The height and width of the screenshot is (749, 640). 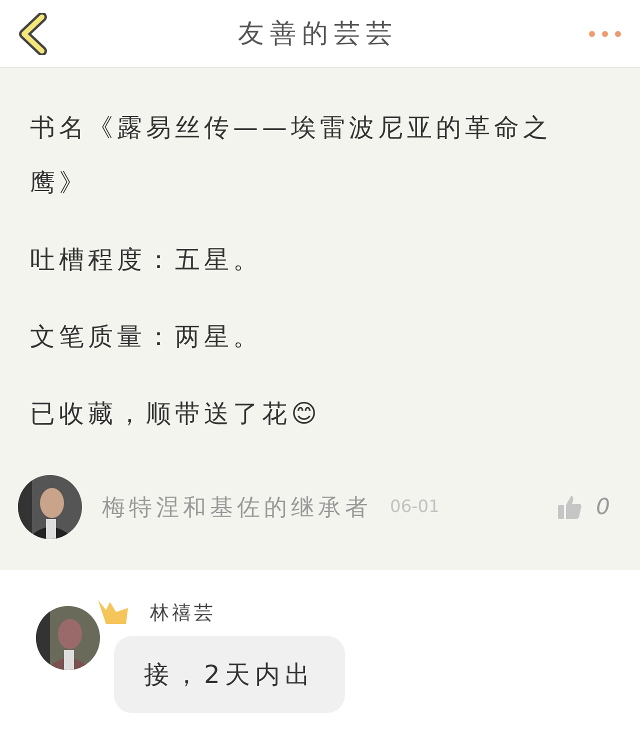 I want to click on reply-author: 林禧芸, so click(x=183, y=613).